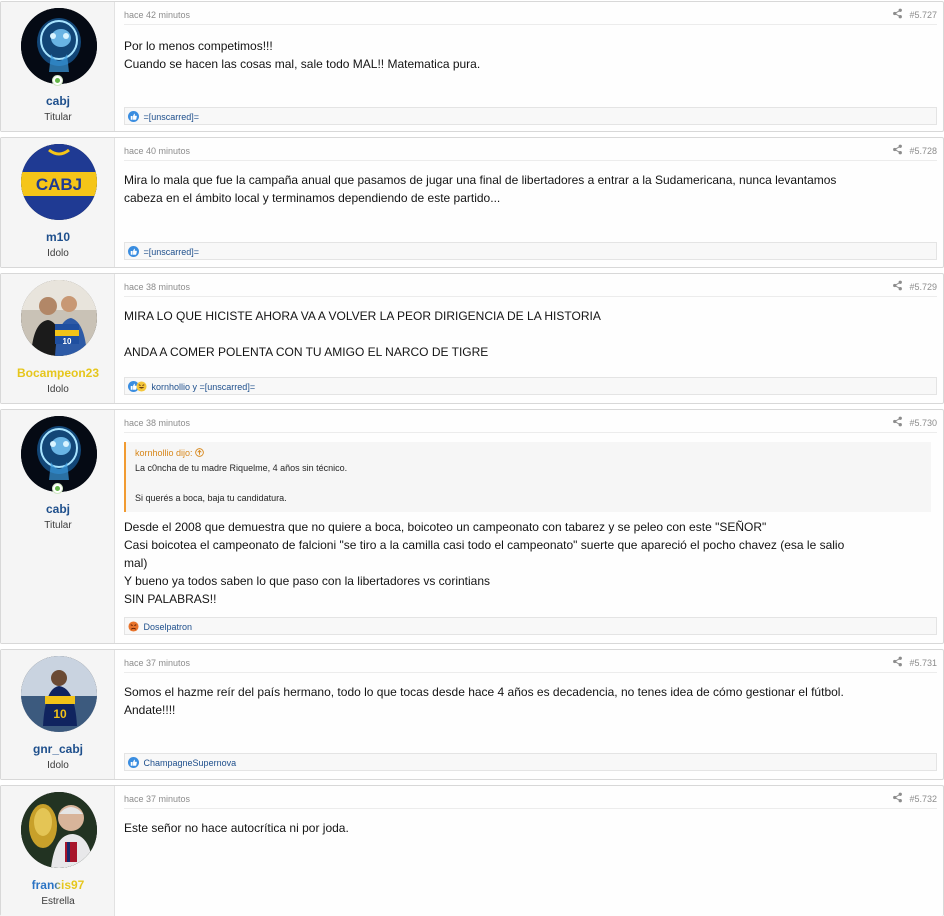  Describe the element at coordinates (170, 599) in the screenshot. I see `post-line: SIN PALABRAS!!` at that location.